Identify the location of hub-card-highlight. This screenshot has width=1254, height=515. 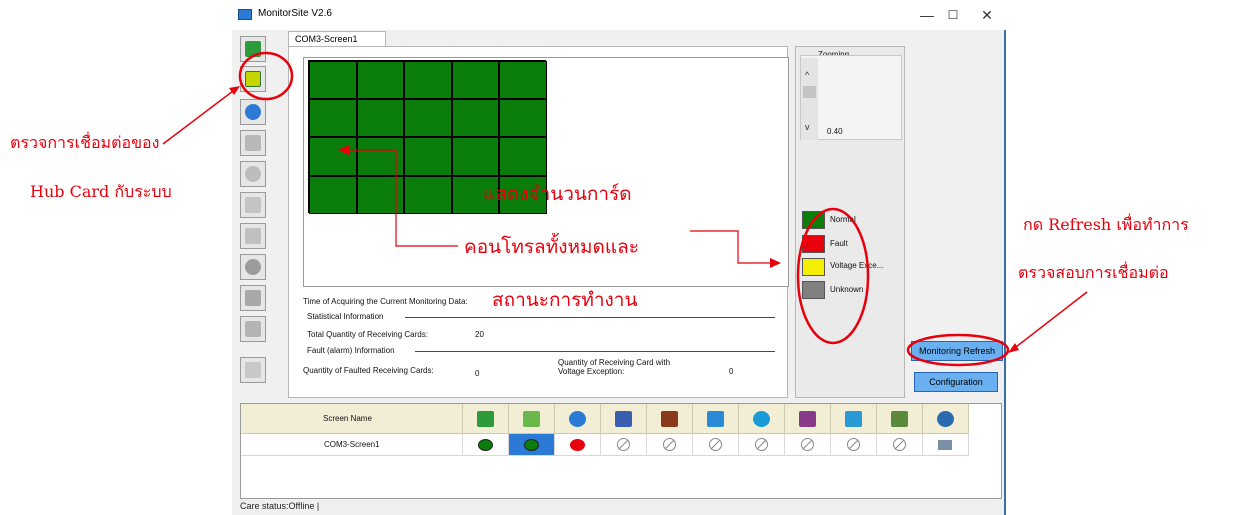
(266, 76).